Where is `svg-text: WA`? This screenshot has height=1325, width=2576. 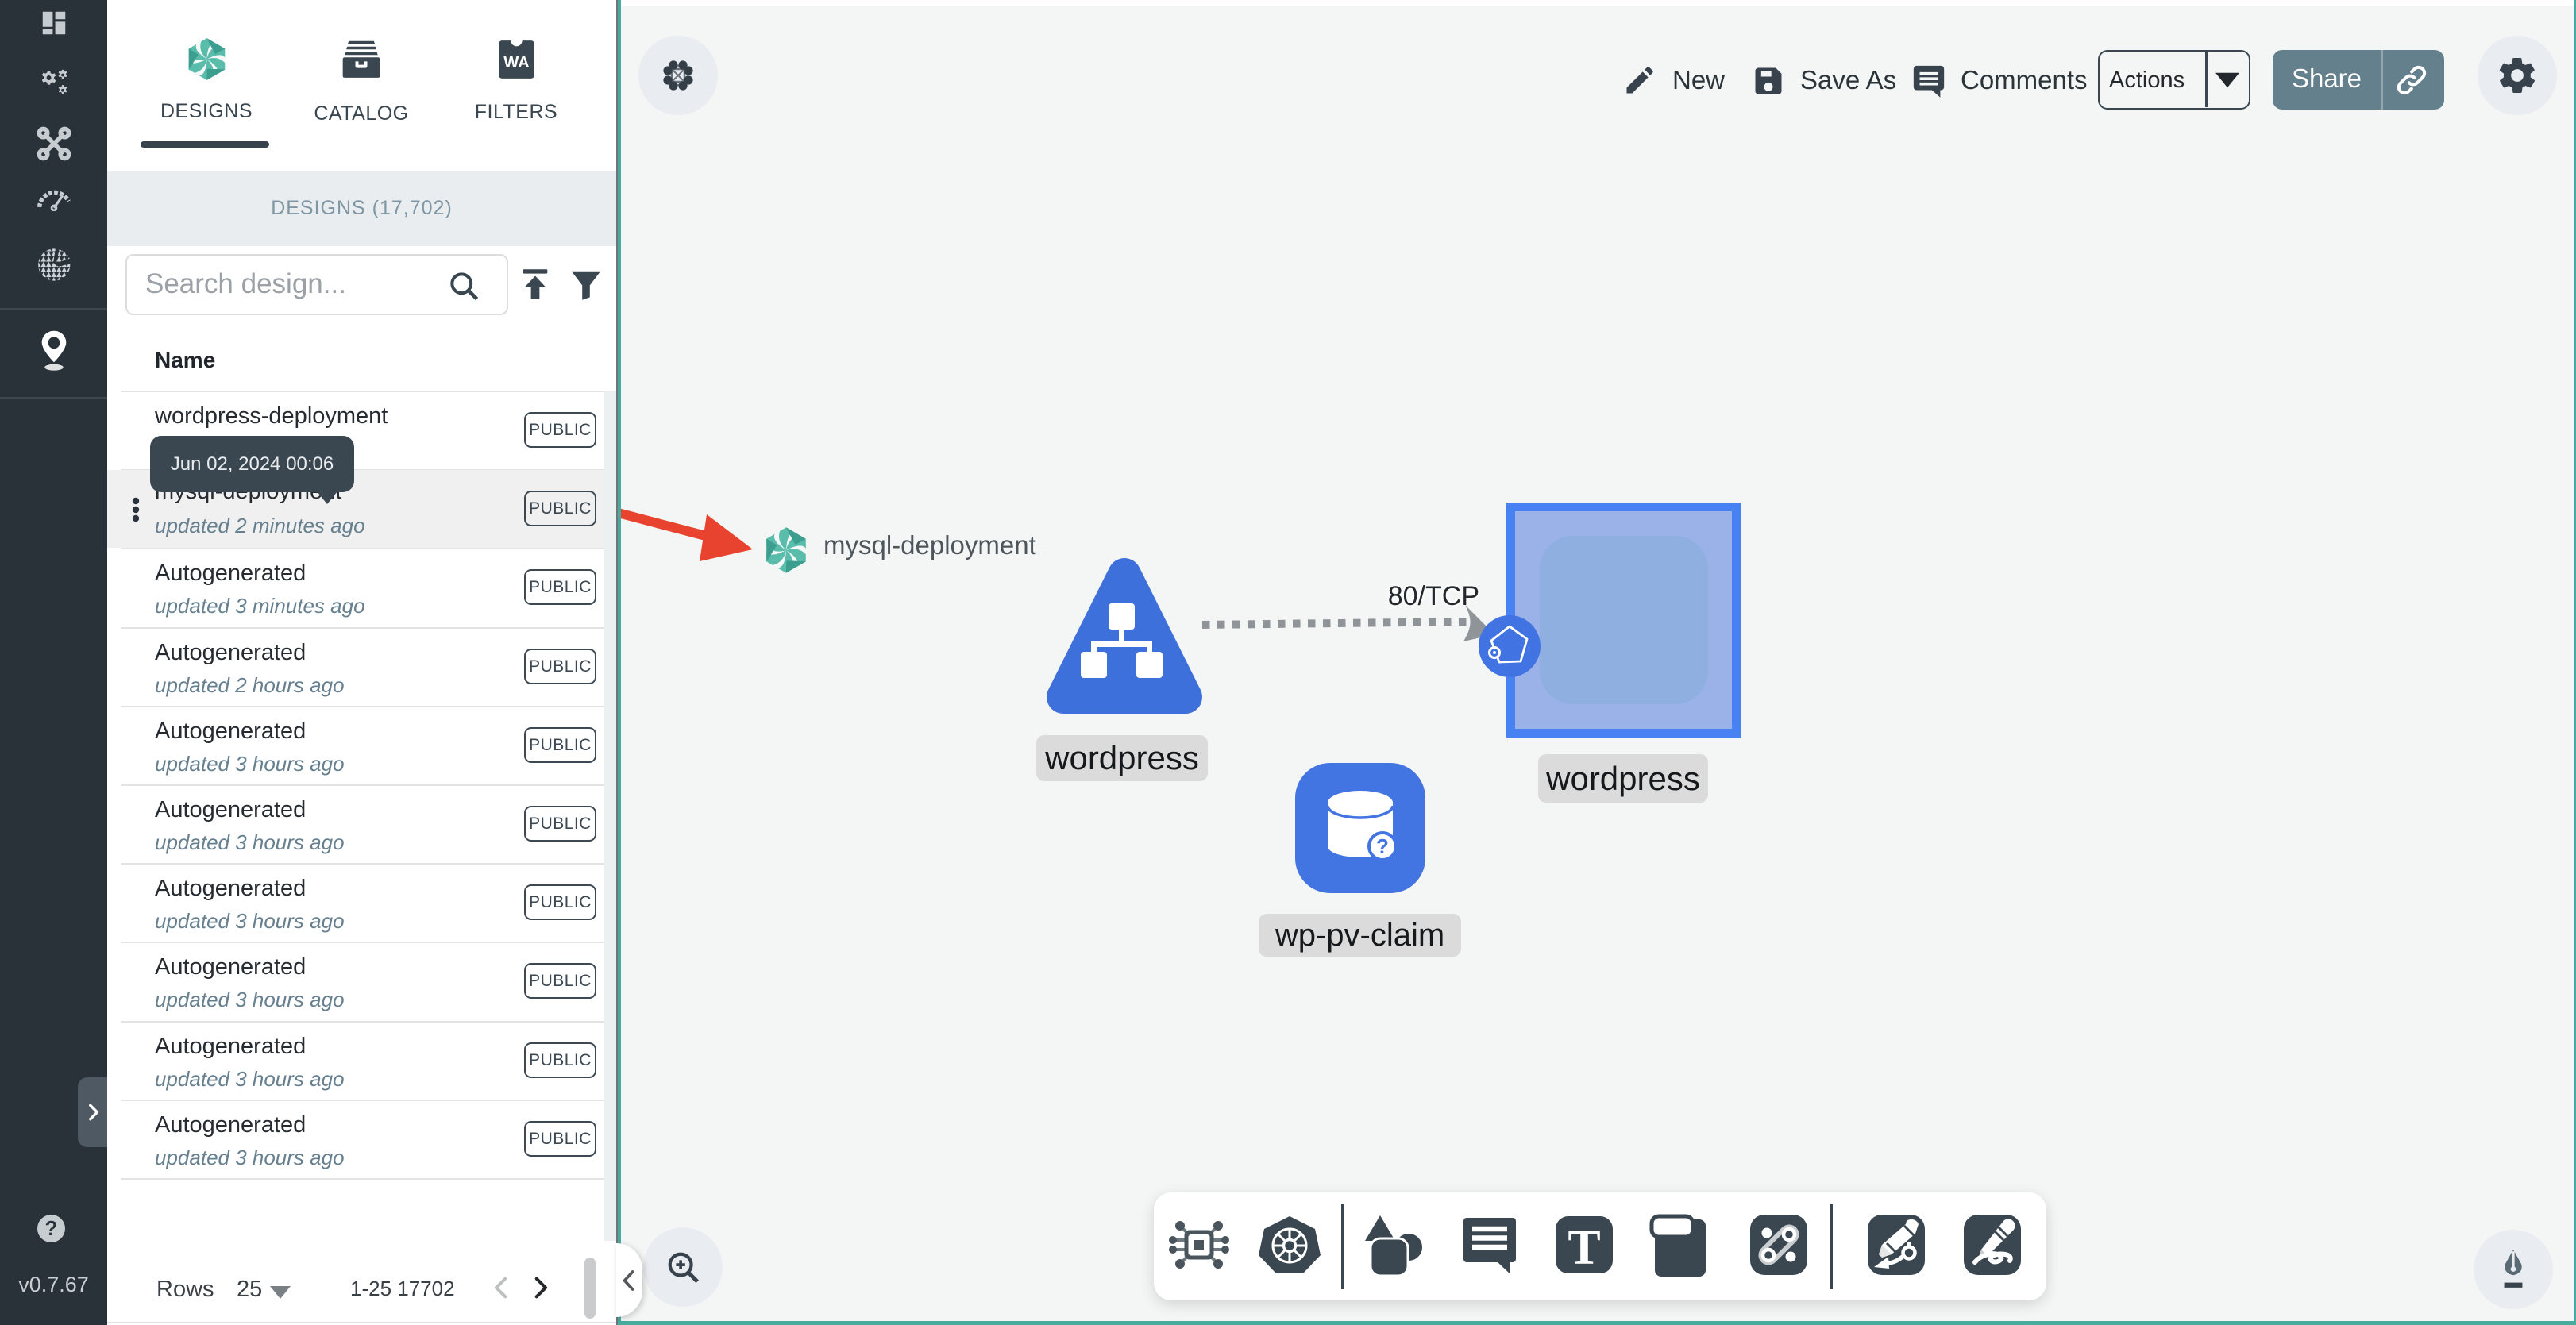
svg-text: WA is located at coordinates (516, 63).